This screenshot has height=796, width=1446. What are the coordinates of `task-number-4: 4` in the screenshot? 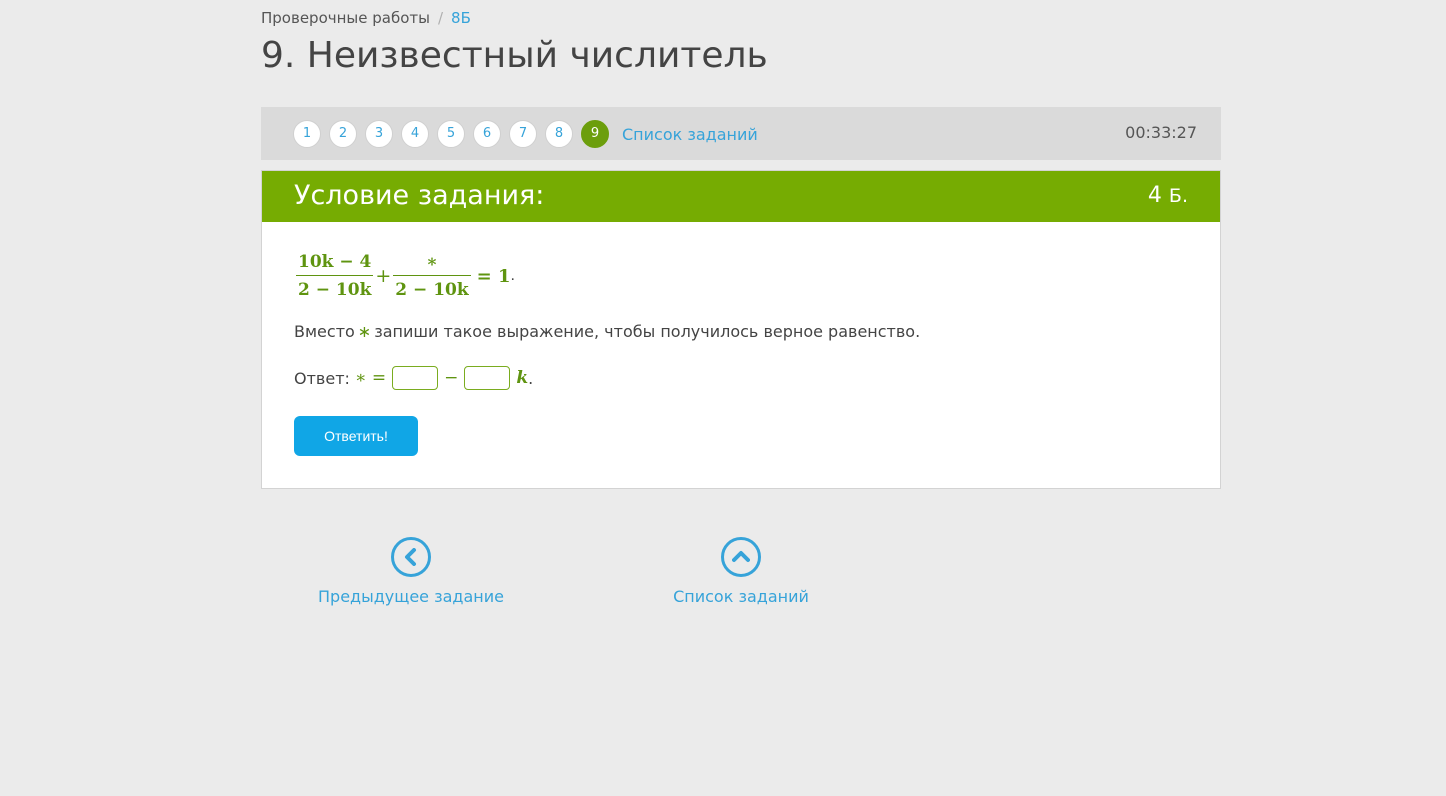 It's located at (415, 134).